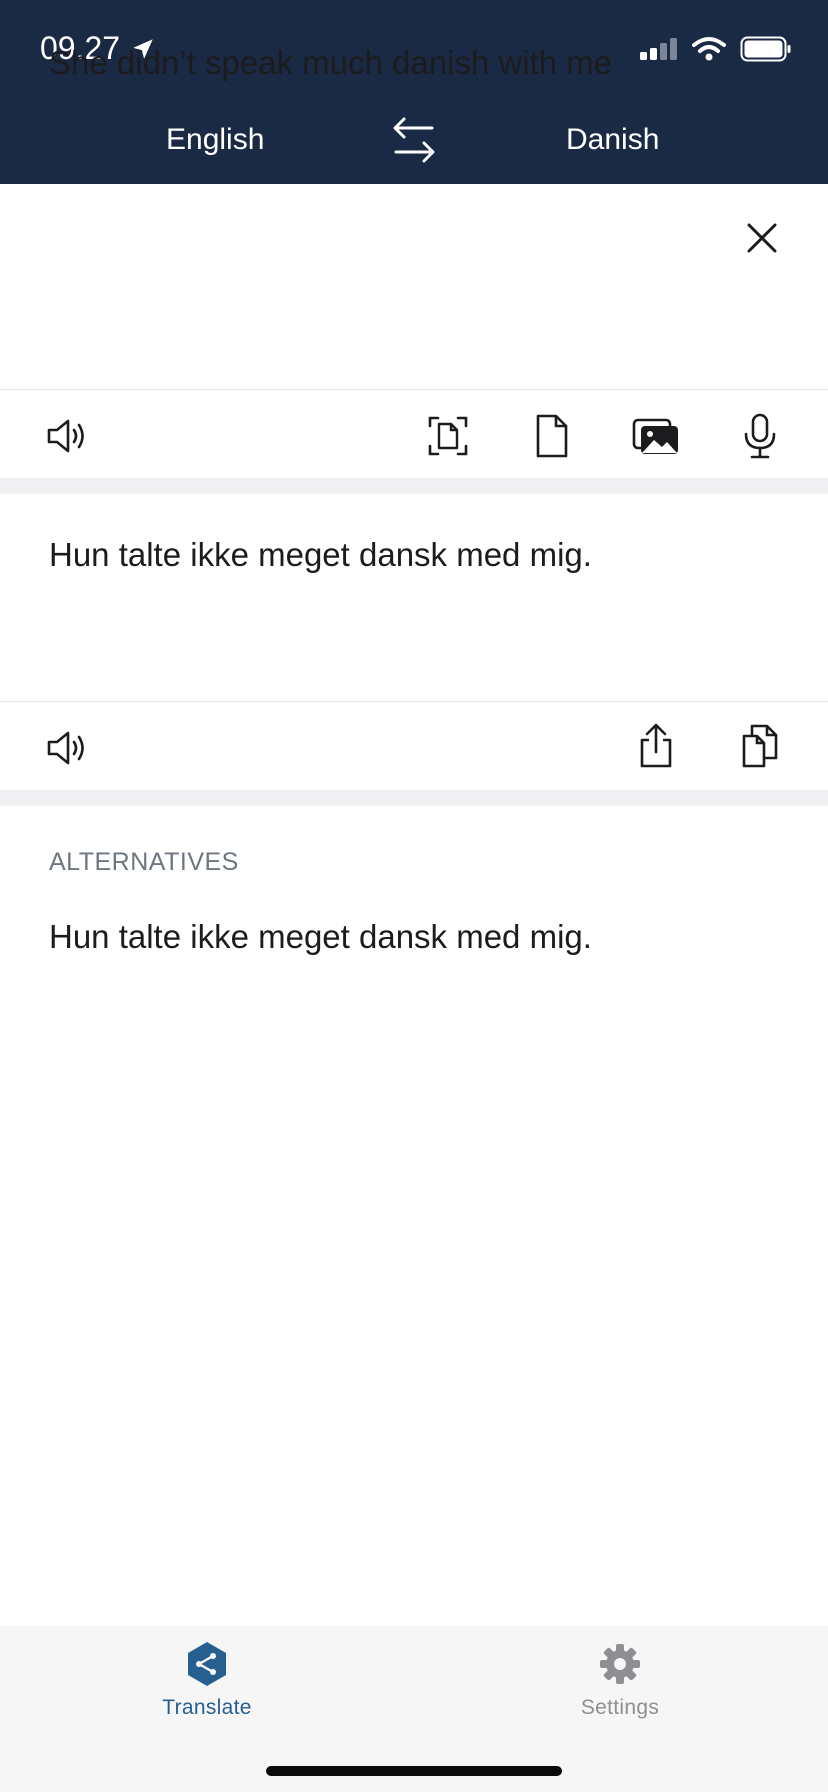  Describe the element at coordinates (620, 1707) in the screenshot. I see `tab-settings-label: Settings` at that location.